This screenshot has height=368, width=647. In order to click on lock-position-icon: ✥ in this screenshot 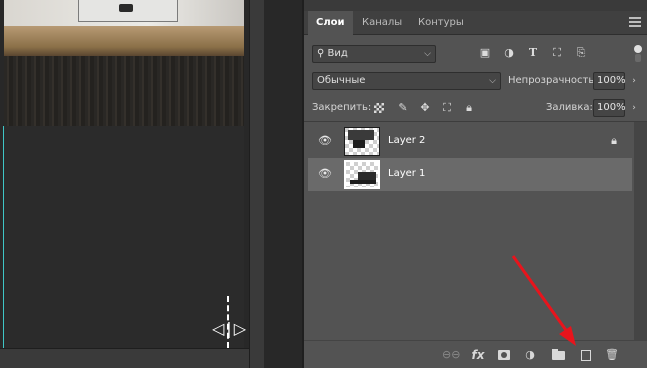, I will do `click(425, 108)`.